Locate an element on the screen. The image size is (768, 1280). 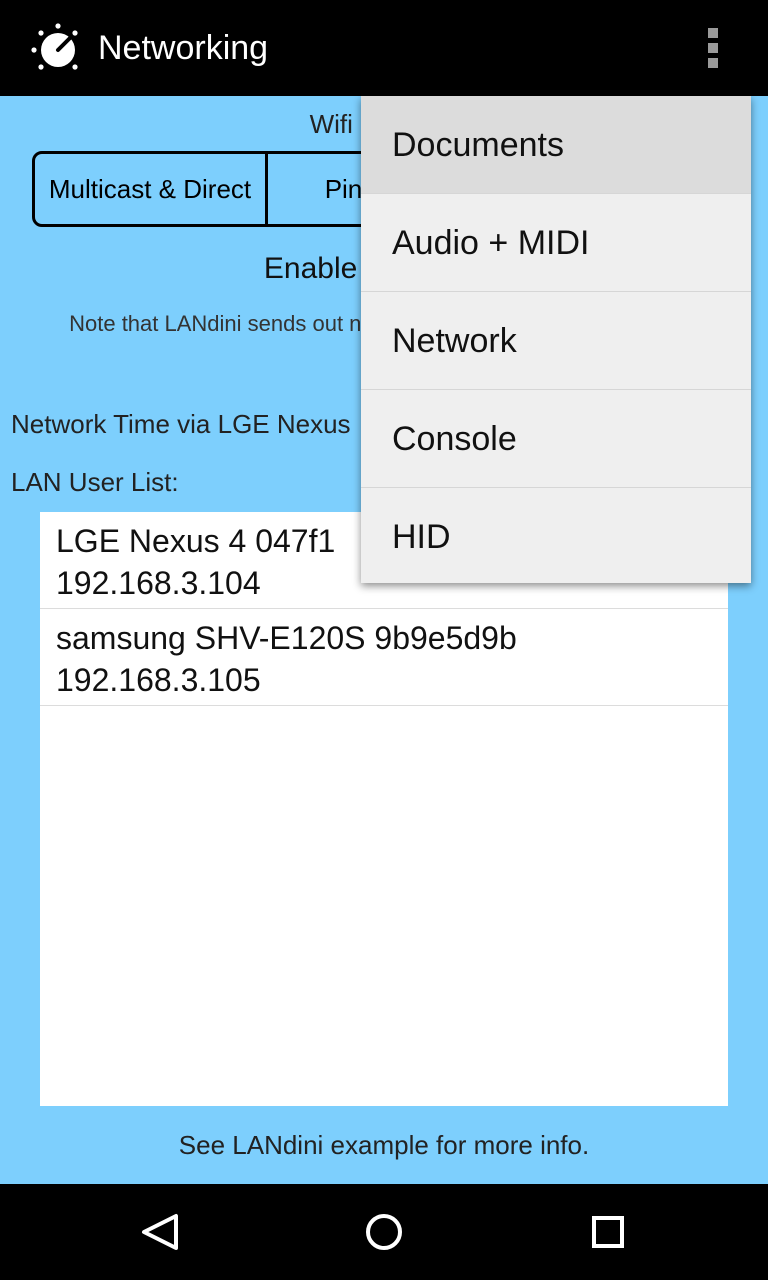
dial-knob-icon is located at coordinates (54, 48).